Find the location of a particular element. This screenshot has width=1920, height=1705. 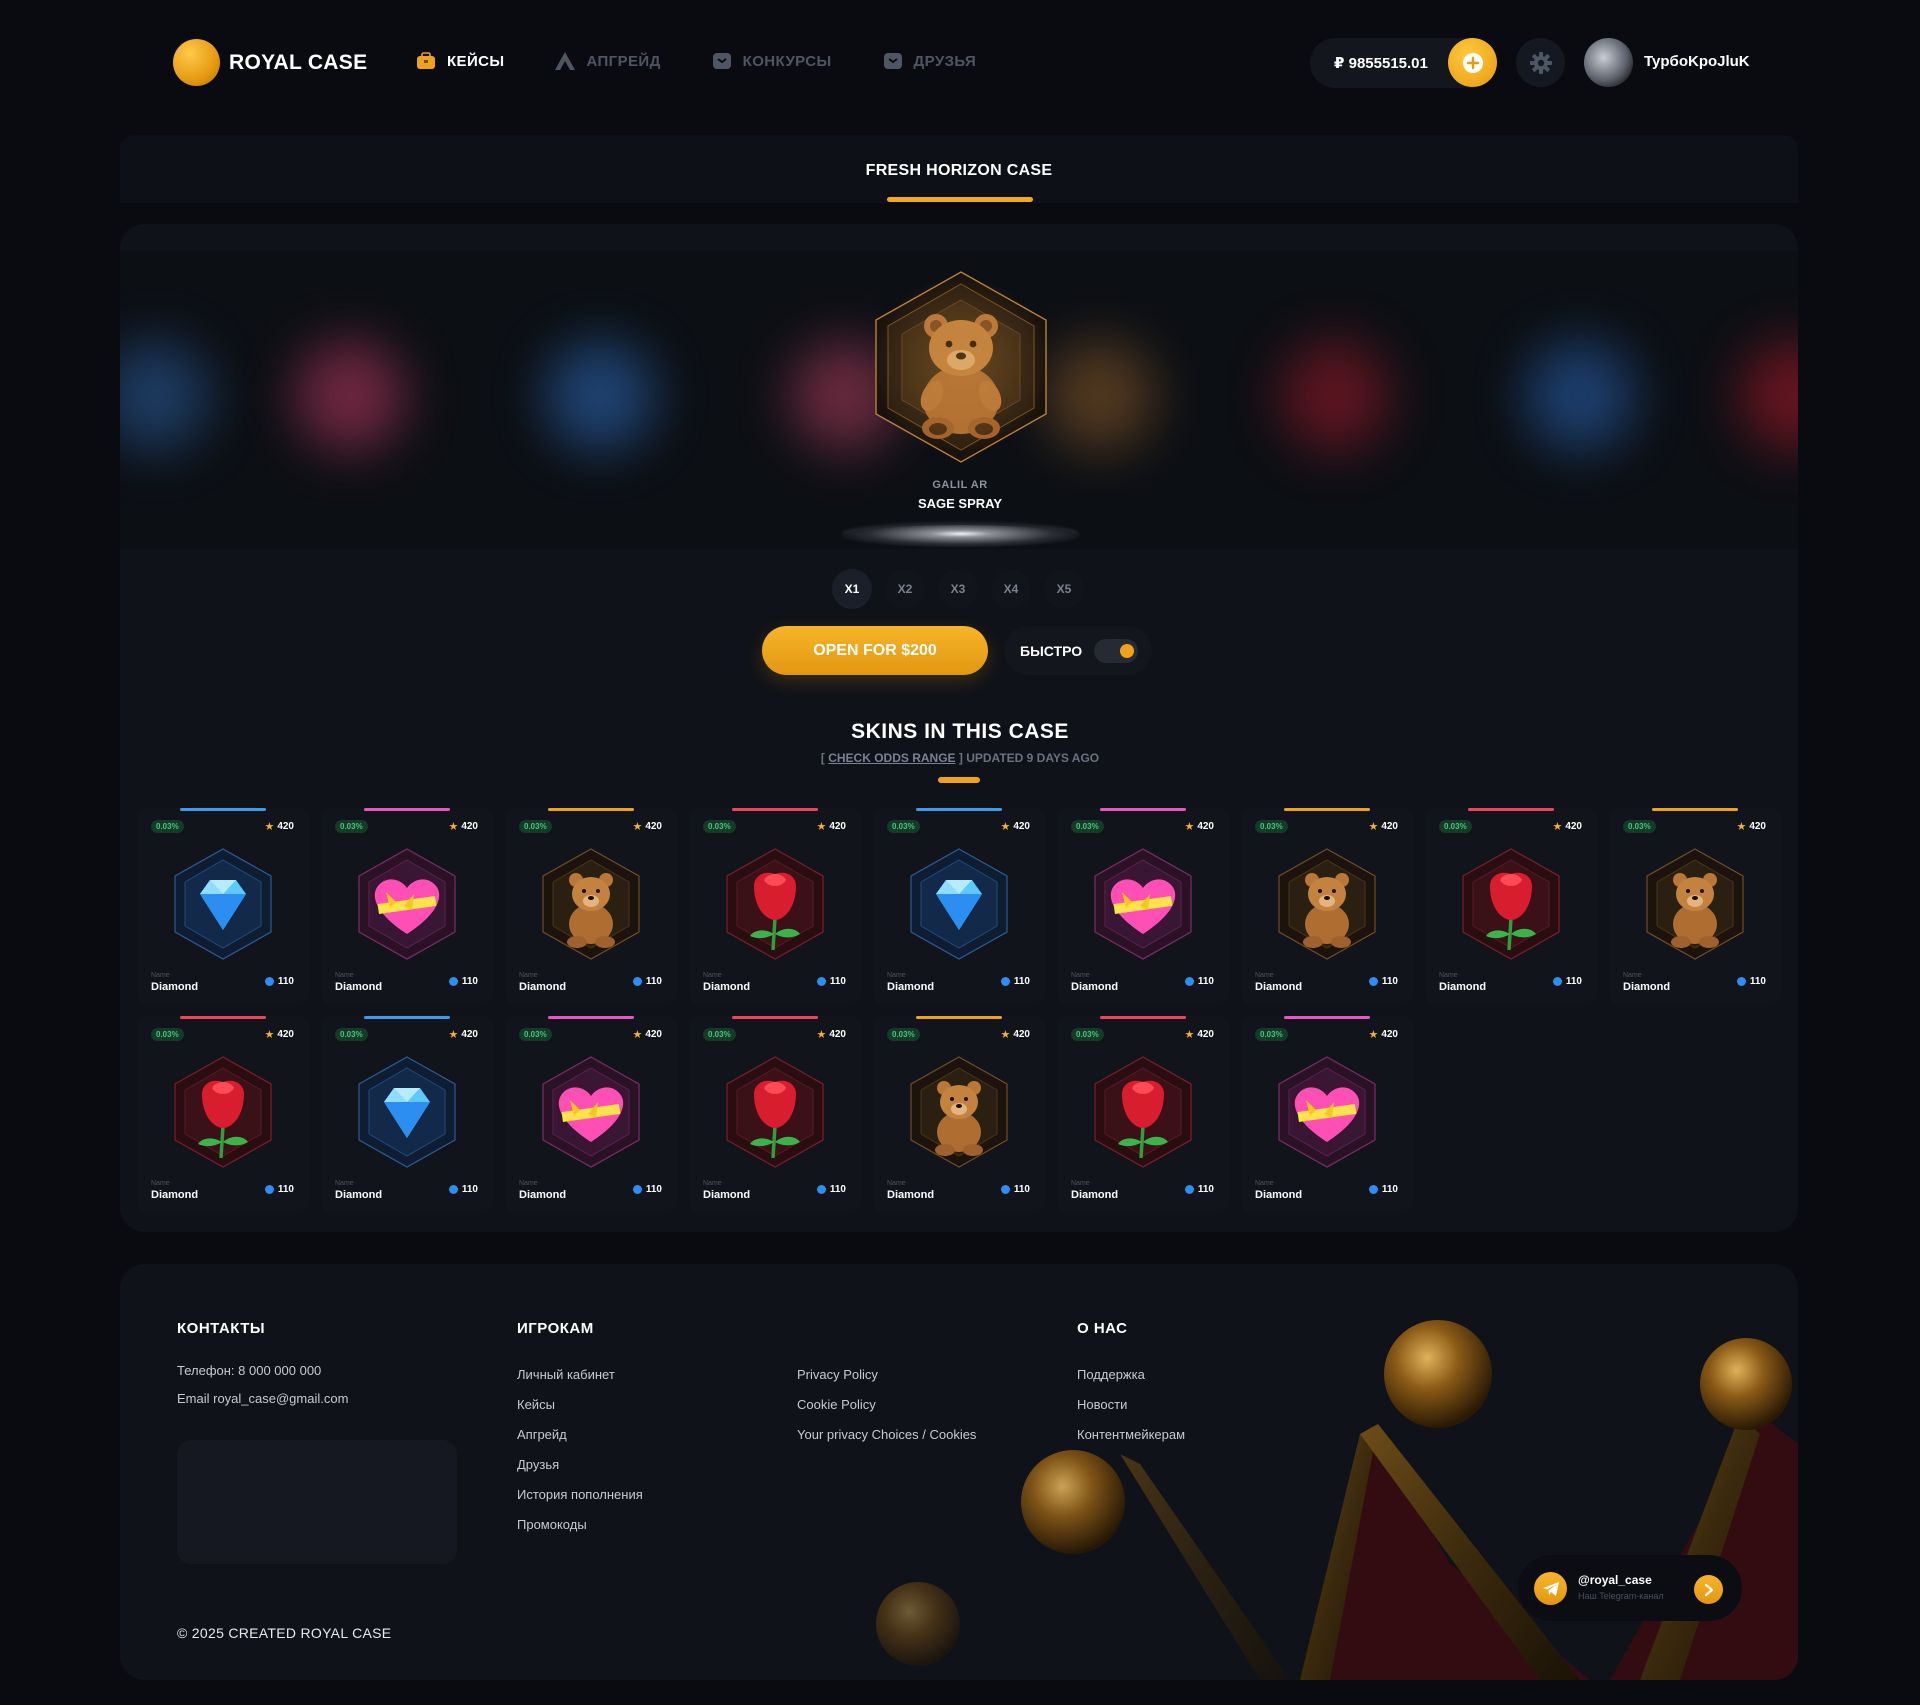

nav-item-cases: КЕЙСЫ is located at coordinates (459, 61).